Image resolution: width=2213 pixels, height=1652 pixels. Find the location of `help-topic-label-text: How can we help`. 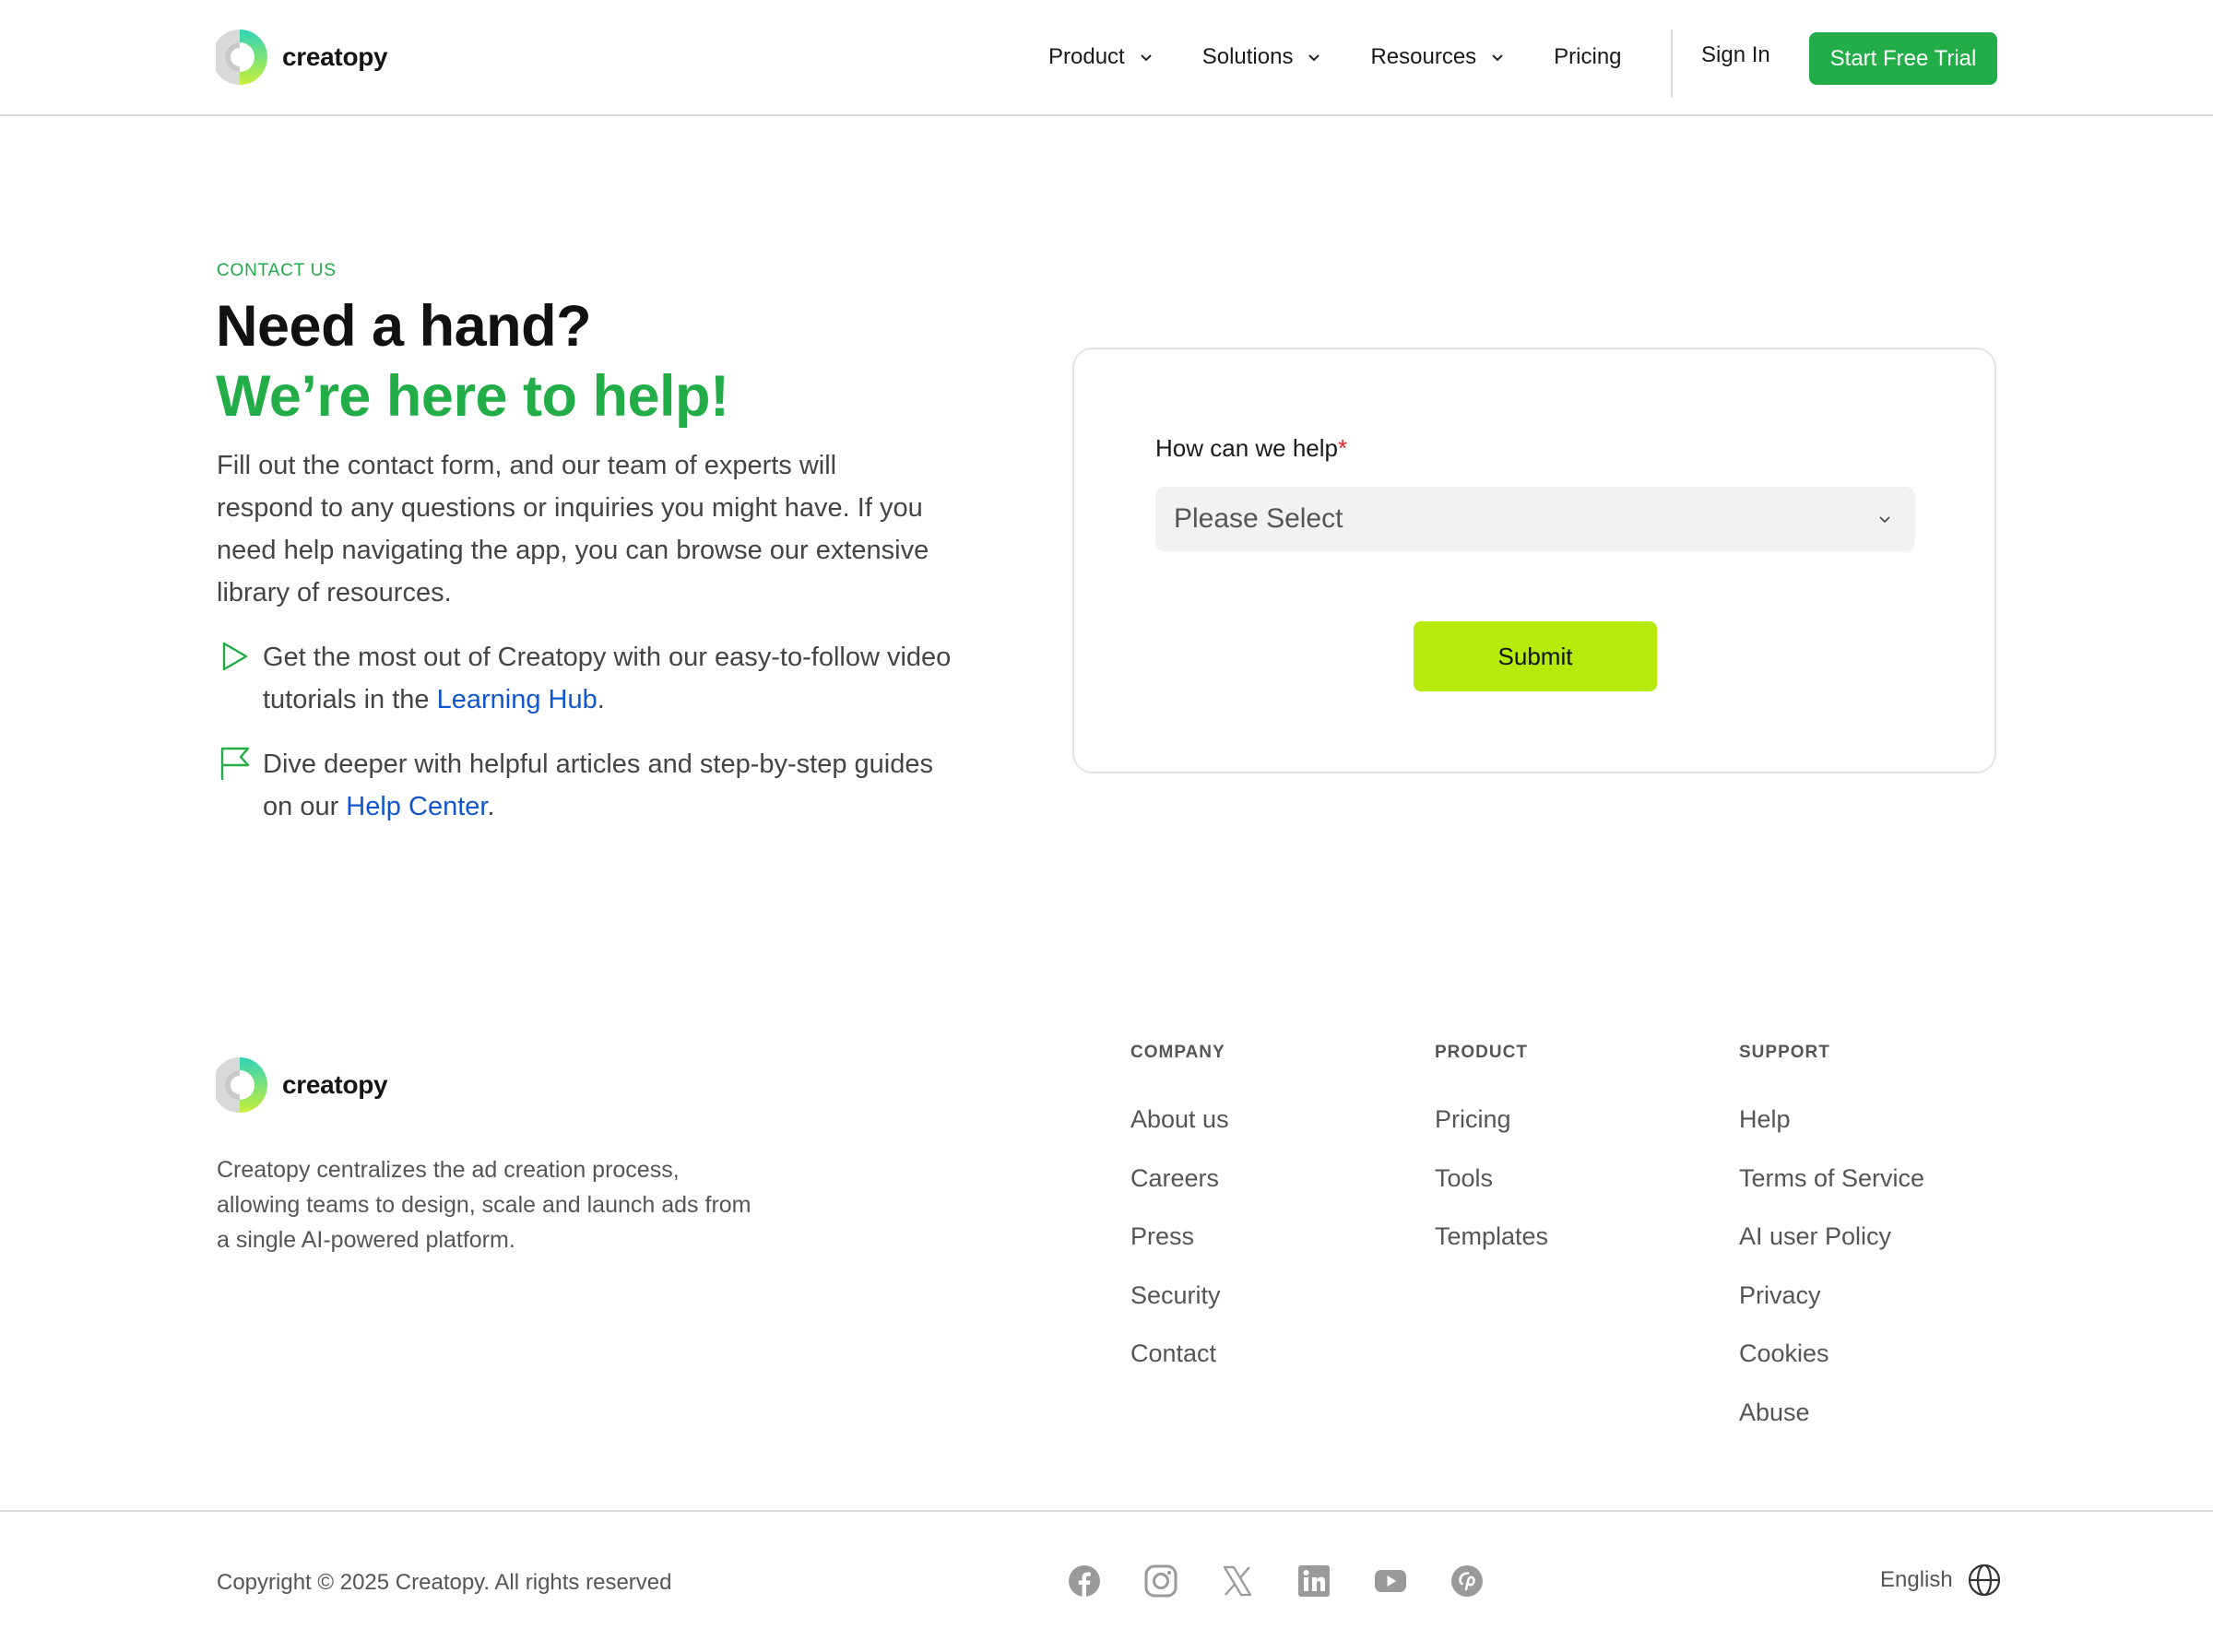

help-topic-label-text: How can we help is located at coordinates (1246, 448).